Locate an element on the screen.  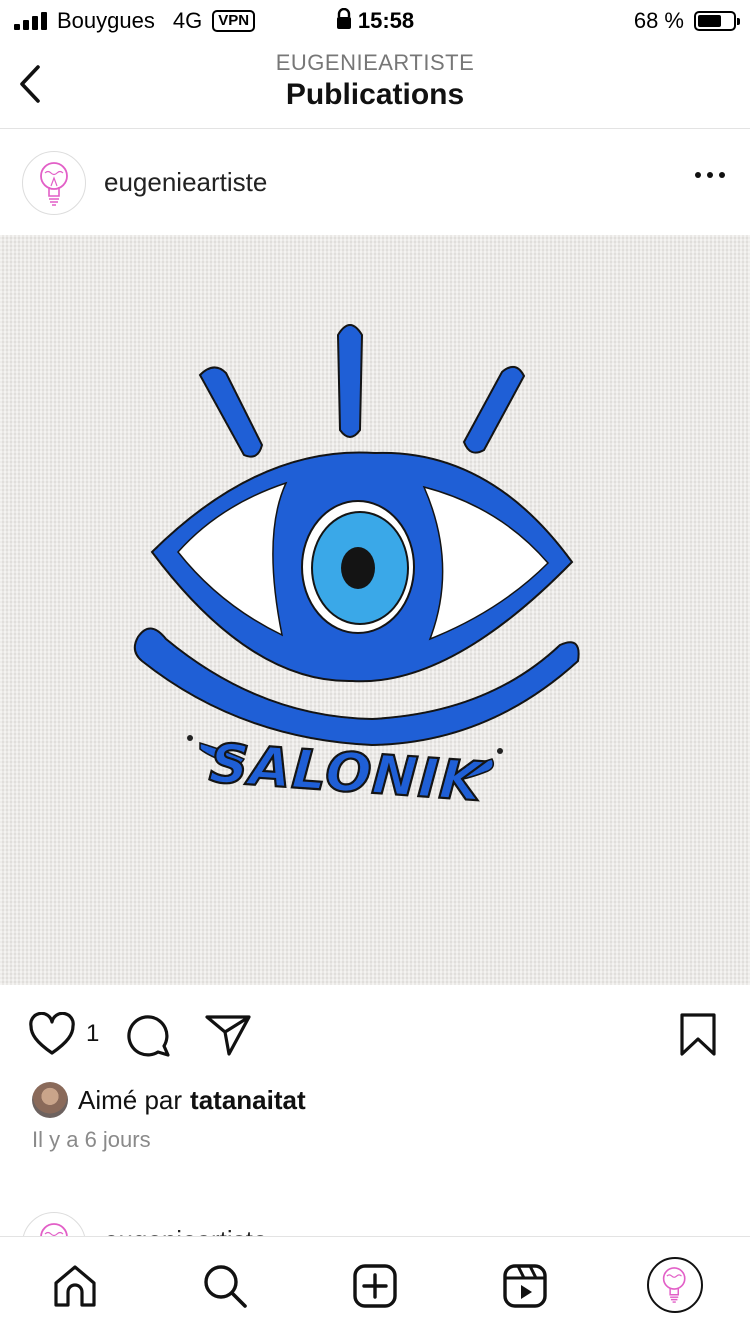
liked-by: Aimé par tatanaitat is located at coordinates (169, 1100).